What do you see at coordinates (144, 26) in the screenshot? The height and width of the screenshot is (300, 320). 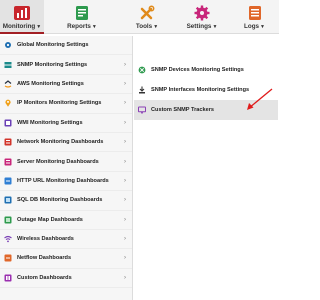 I see `nav-label-tools: Tools` at bounding box center [144, 26].